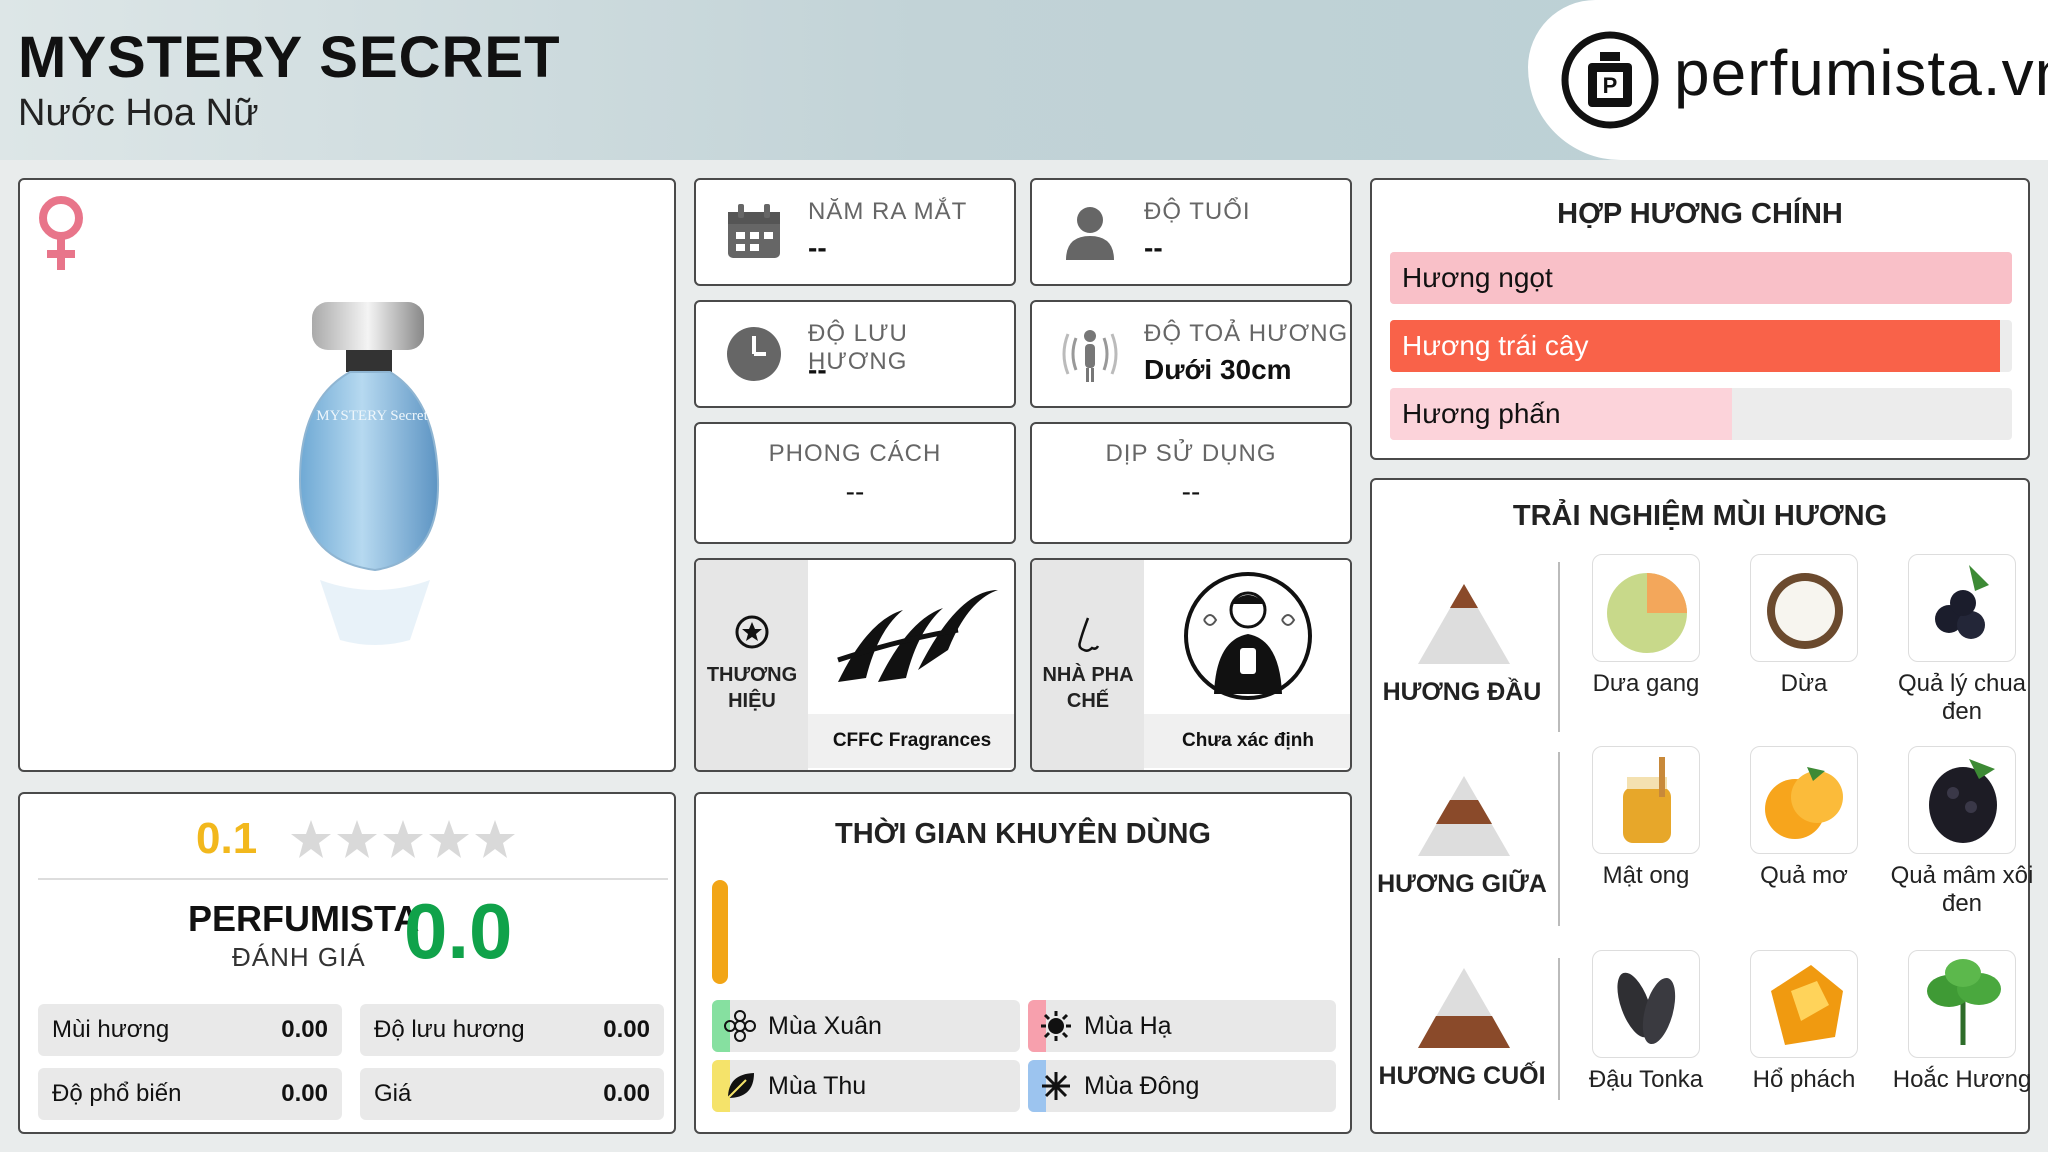 Image resolution: width=2048 pixels, height=1152 pixels. What do you see at coordinates (1701, 414) in the screenshot?
I see `accord-bar: Hương phấn` at bounding box center [1701, 414].